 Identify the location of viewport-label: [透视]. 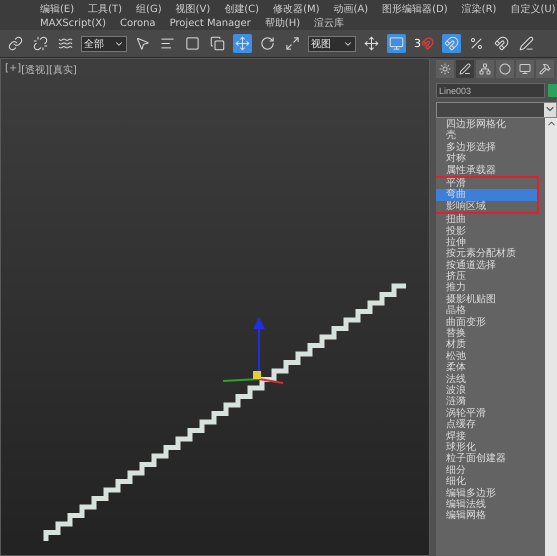
(35, 70).